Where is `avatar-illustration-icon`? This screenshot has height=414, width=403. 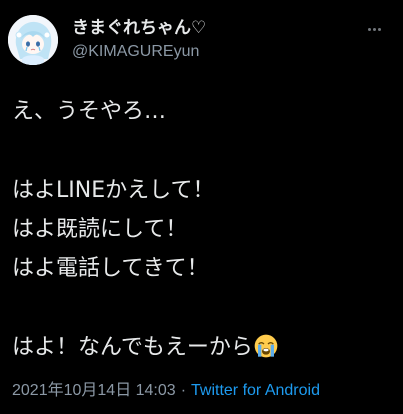 avatar-illustration-icon is located at coordinates (33, 40).